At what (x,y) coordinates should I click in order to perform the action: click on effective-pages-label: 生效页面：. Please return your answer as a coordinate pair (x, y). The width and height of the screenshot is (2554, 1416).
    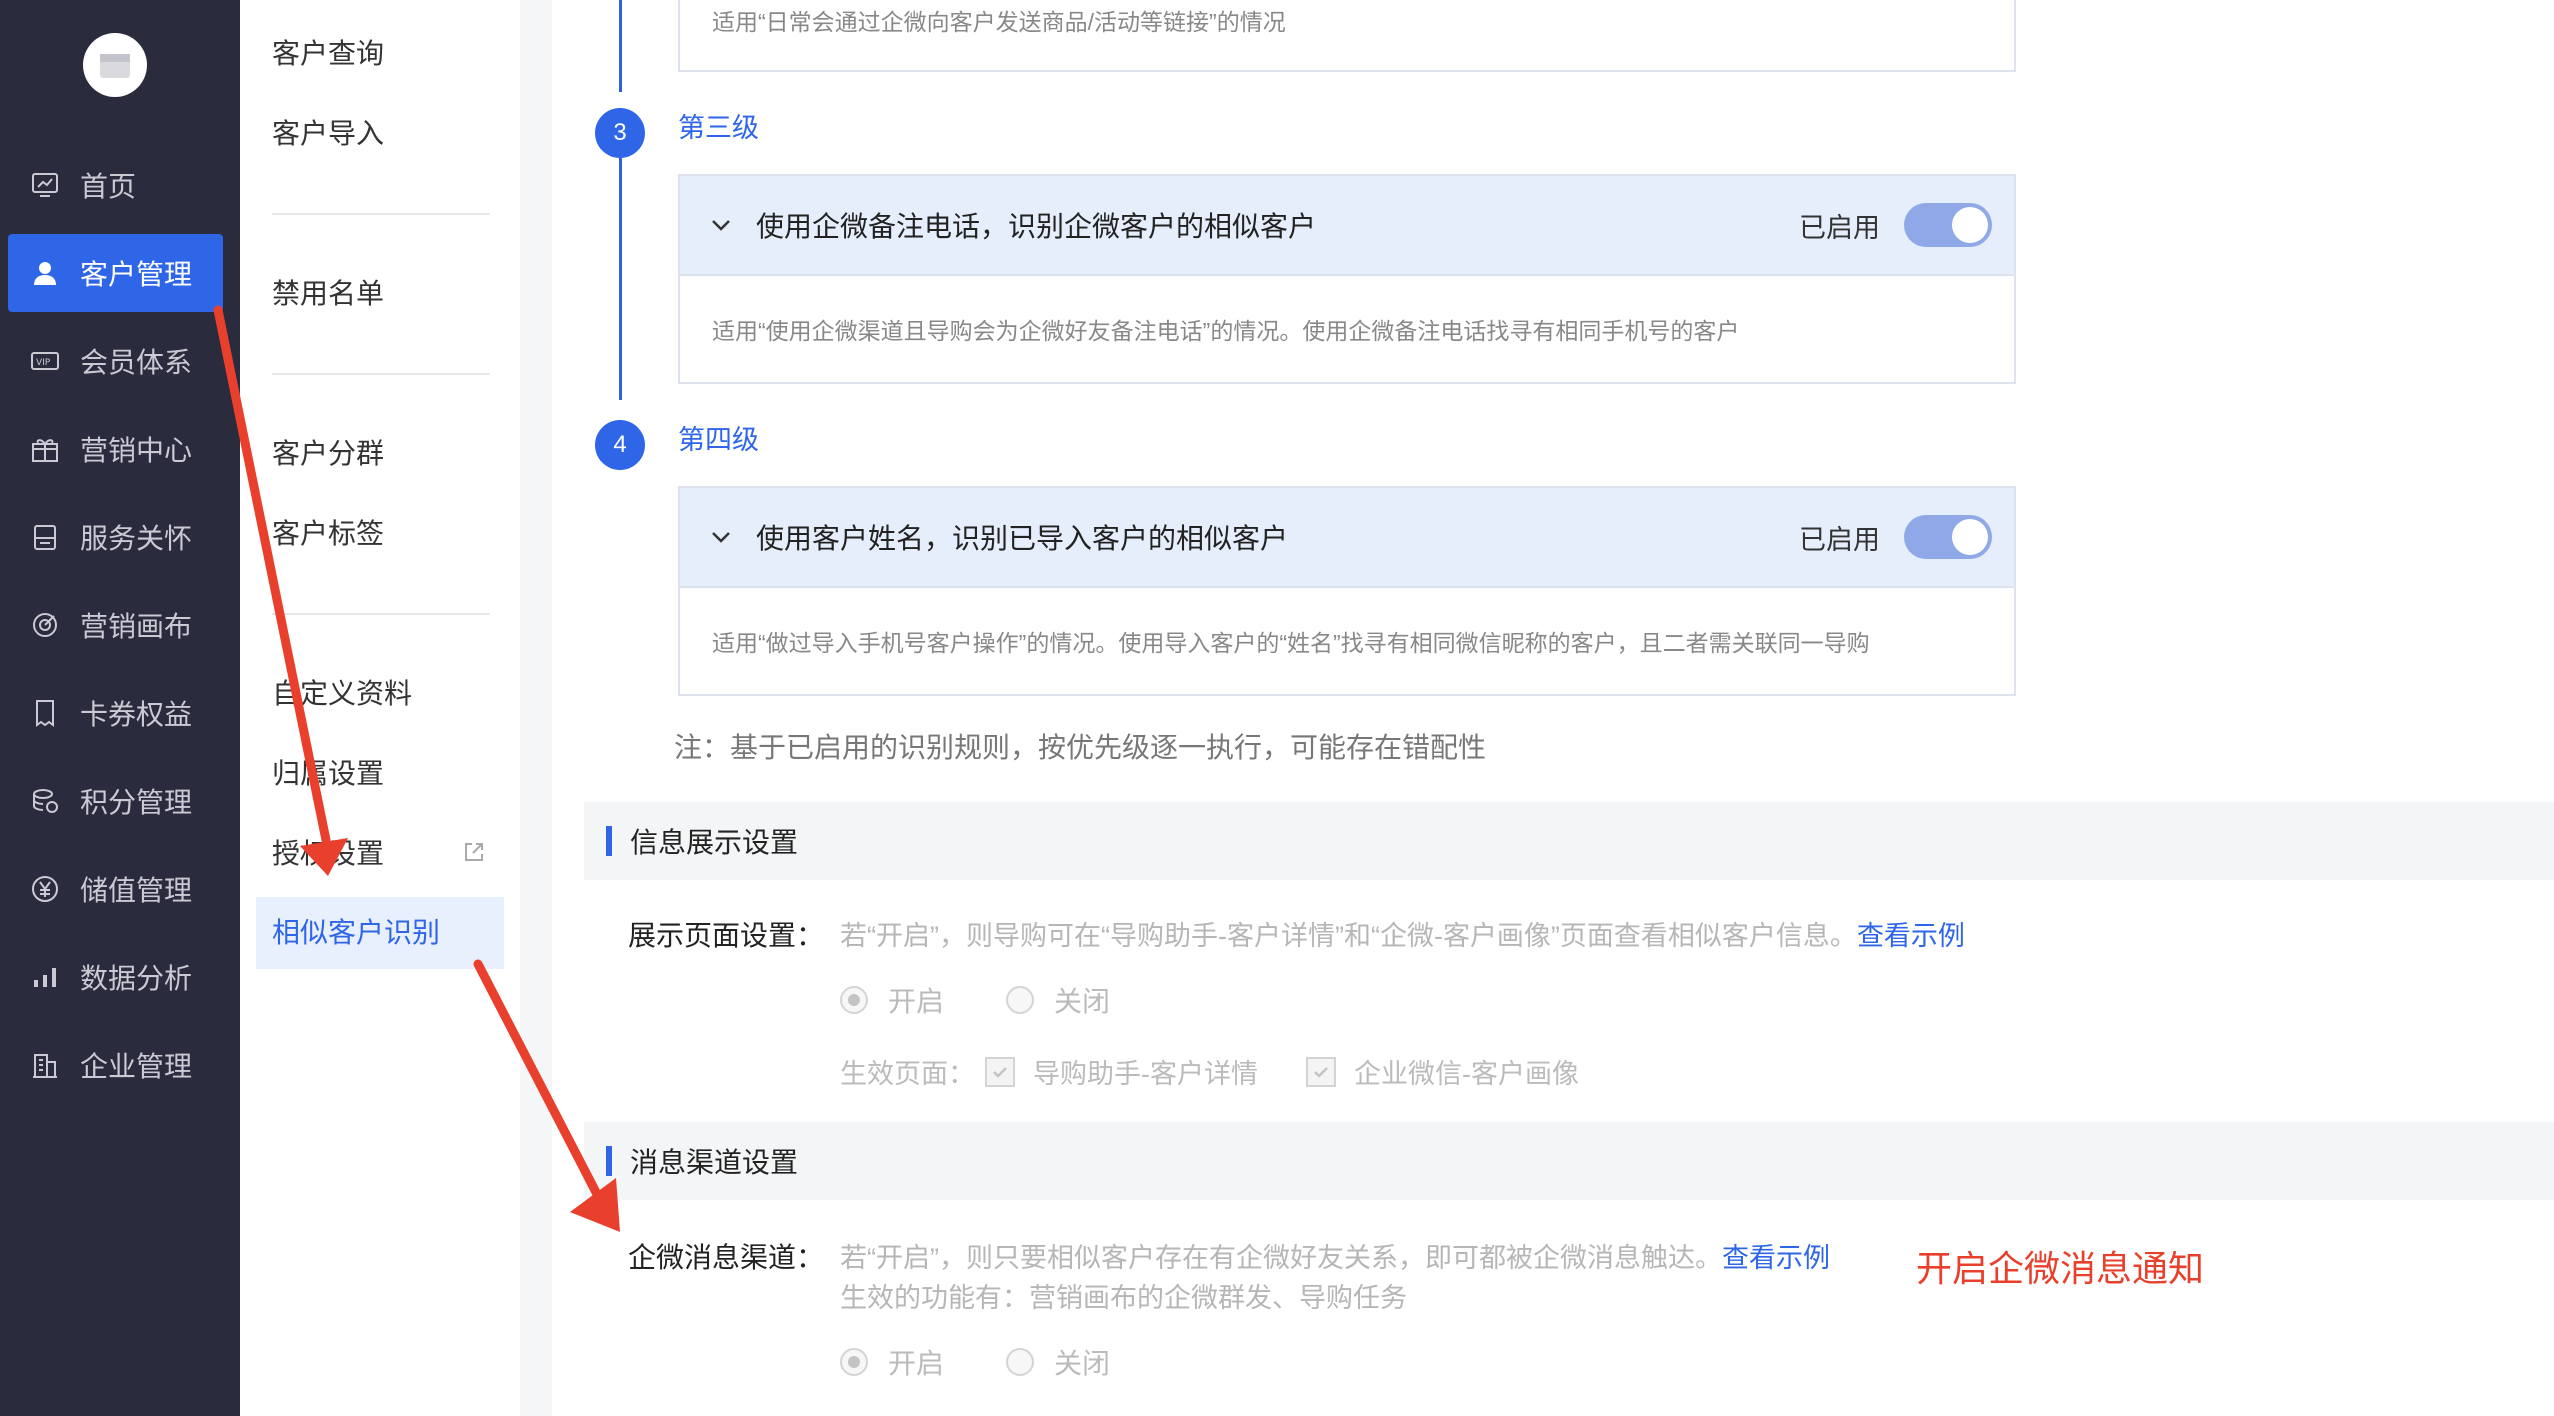
    Looking at the image, I should click on (907, 1074).